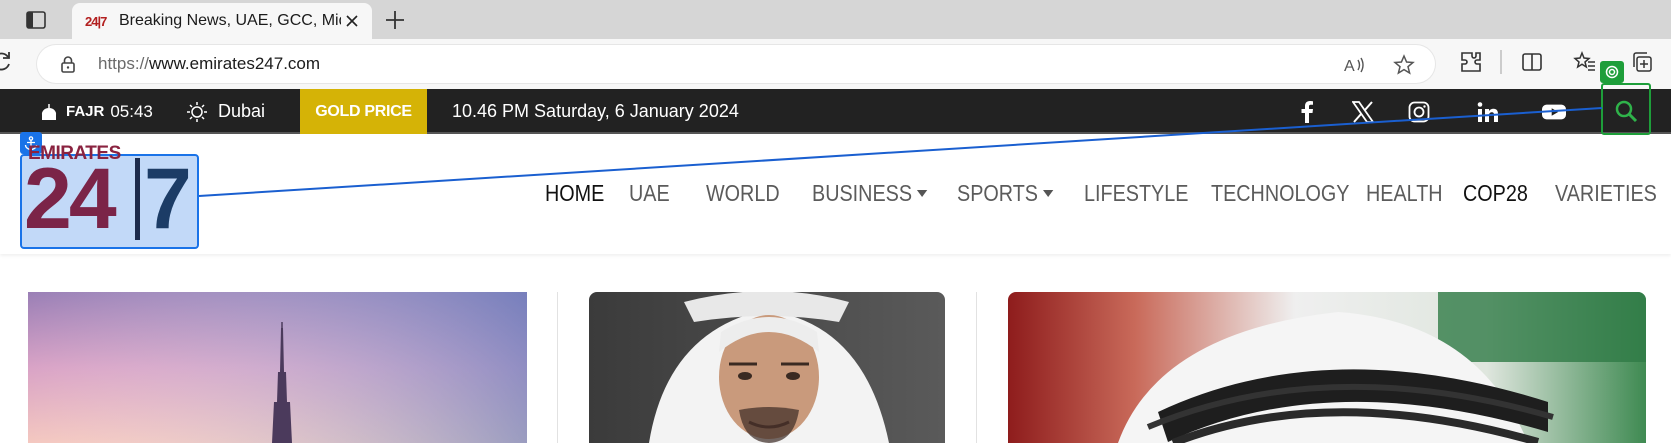 This screenshot has height=443, width=1671. I want to click on toolbar-divider, so click(1501, 62).